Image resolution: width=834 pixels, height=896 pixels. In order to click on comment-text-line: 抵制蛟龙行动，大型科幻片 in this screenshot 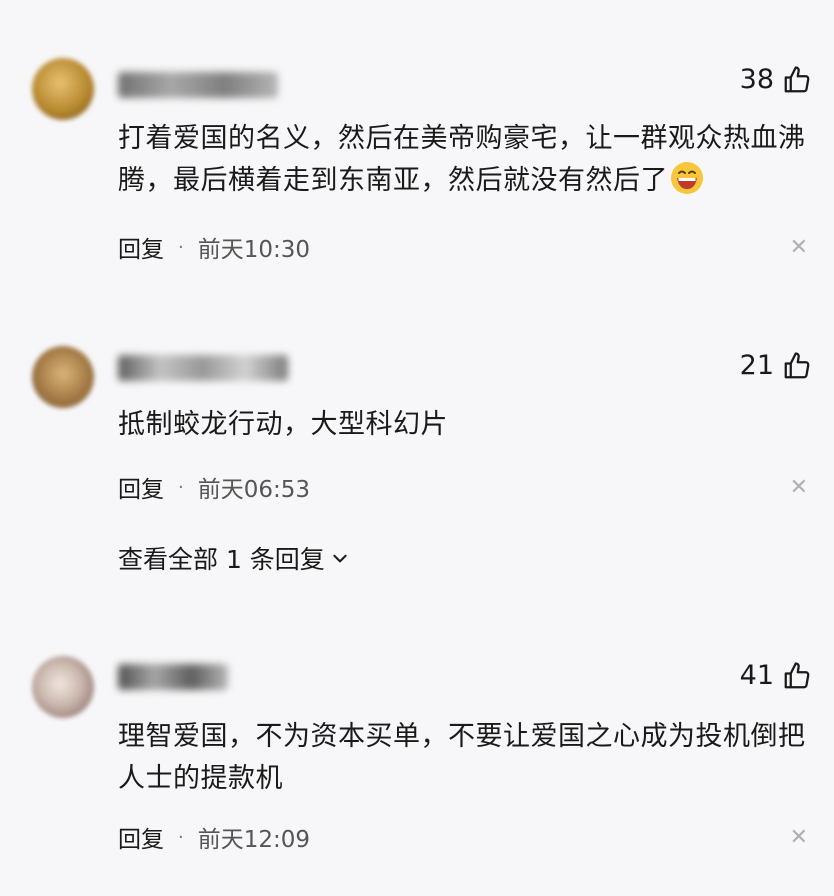, I will do `click(283, 424)`.